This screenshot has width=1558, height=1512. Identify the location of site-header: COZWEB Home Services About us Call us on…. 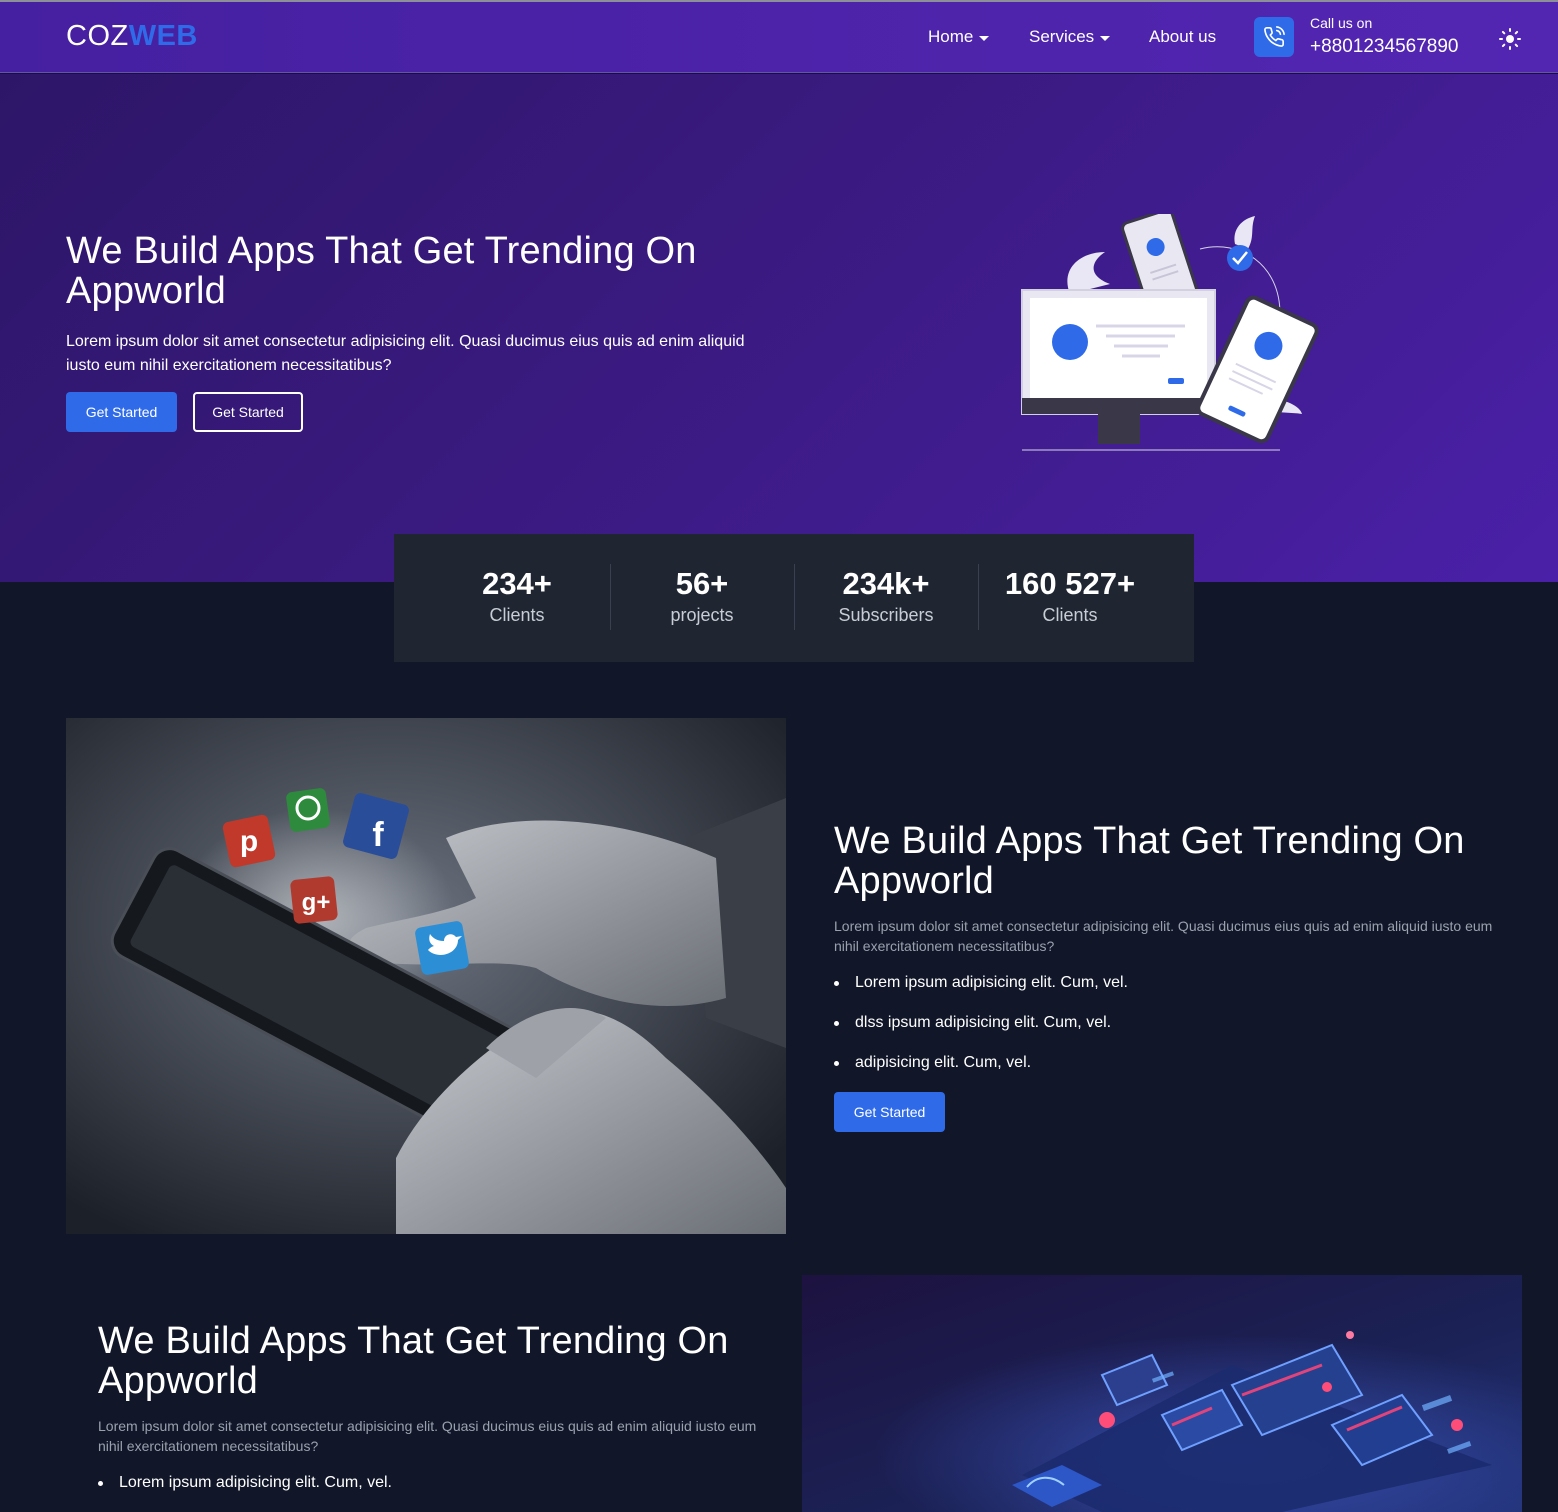
(779, 37).